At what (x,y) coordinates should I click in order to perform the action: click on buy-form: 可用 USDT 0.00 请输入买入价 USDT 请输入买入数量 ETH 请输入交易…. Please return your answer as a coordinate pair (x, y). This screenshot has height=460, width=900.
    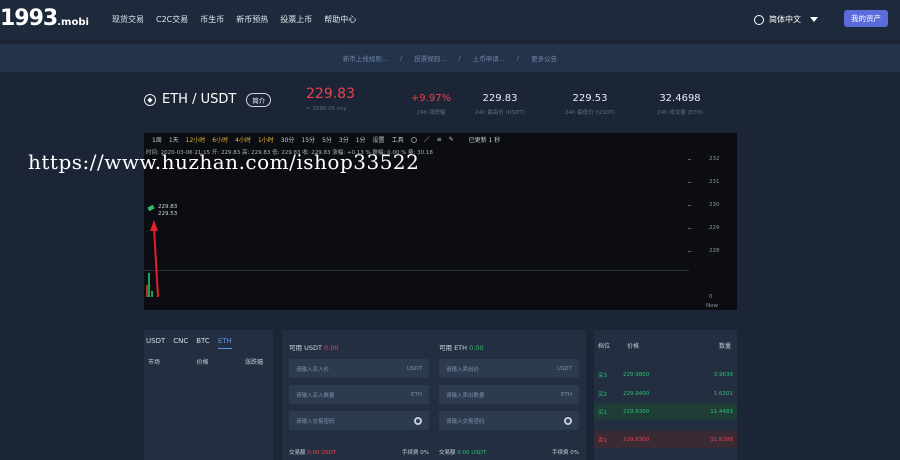
    Looking at the image, I should click on (359, 386).